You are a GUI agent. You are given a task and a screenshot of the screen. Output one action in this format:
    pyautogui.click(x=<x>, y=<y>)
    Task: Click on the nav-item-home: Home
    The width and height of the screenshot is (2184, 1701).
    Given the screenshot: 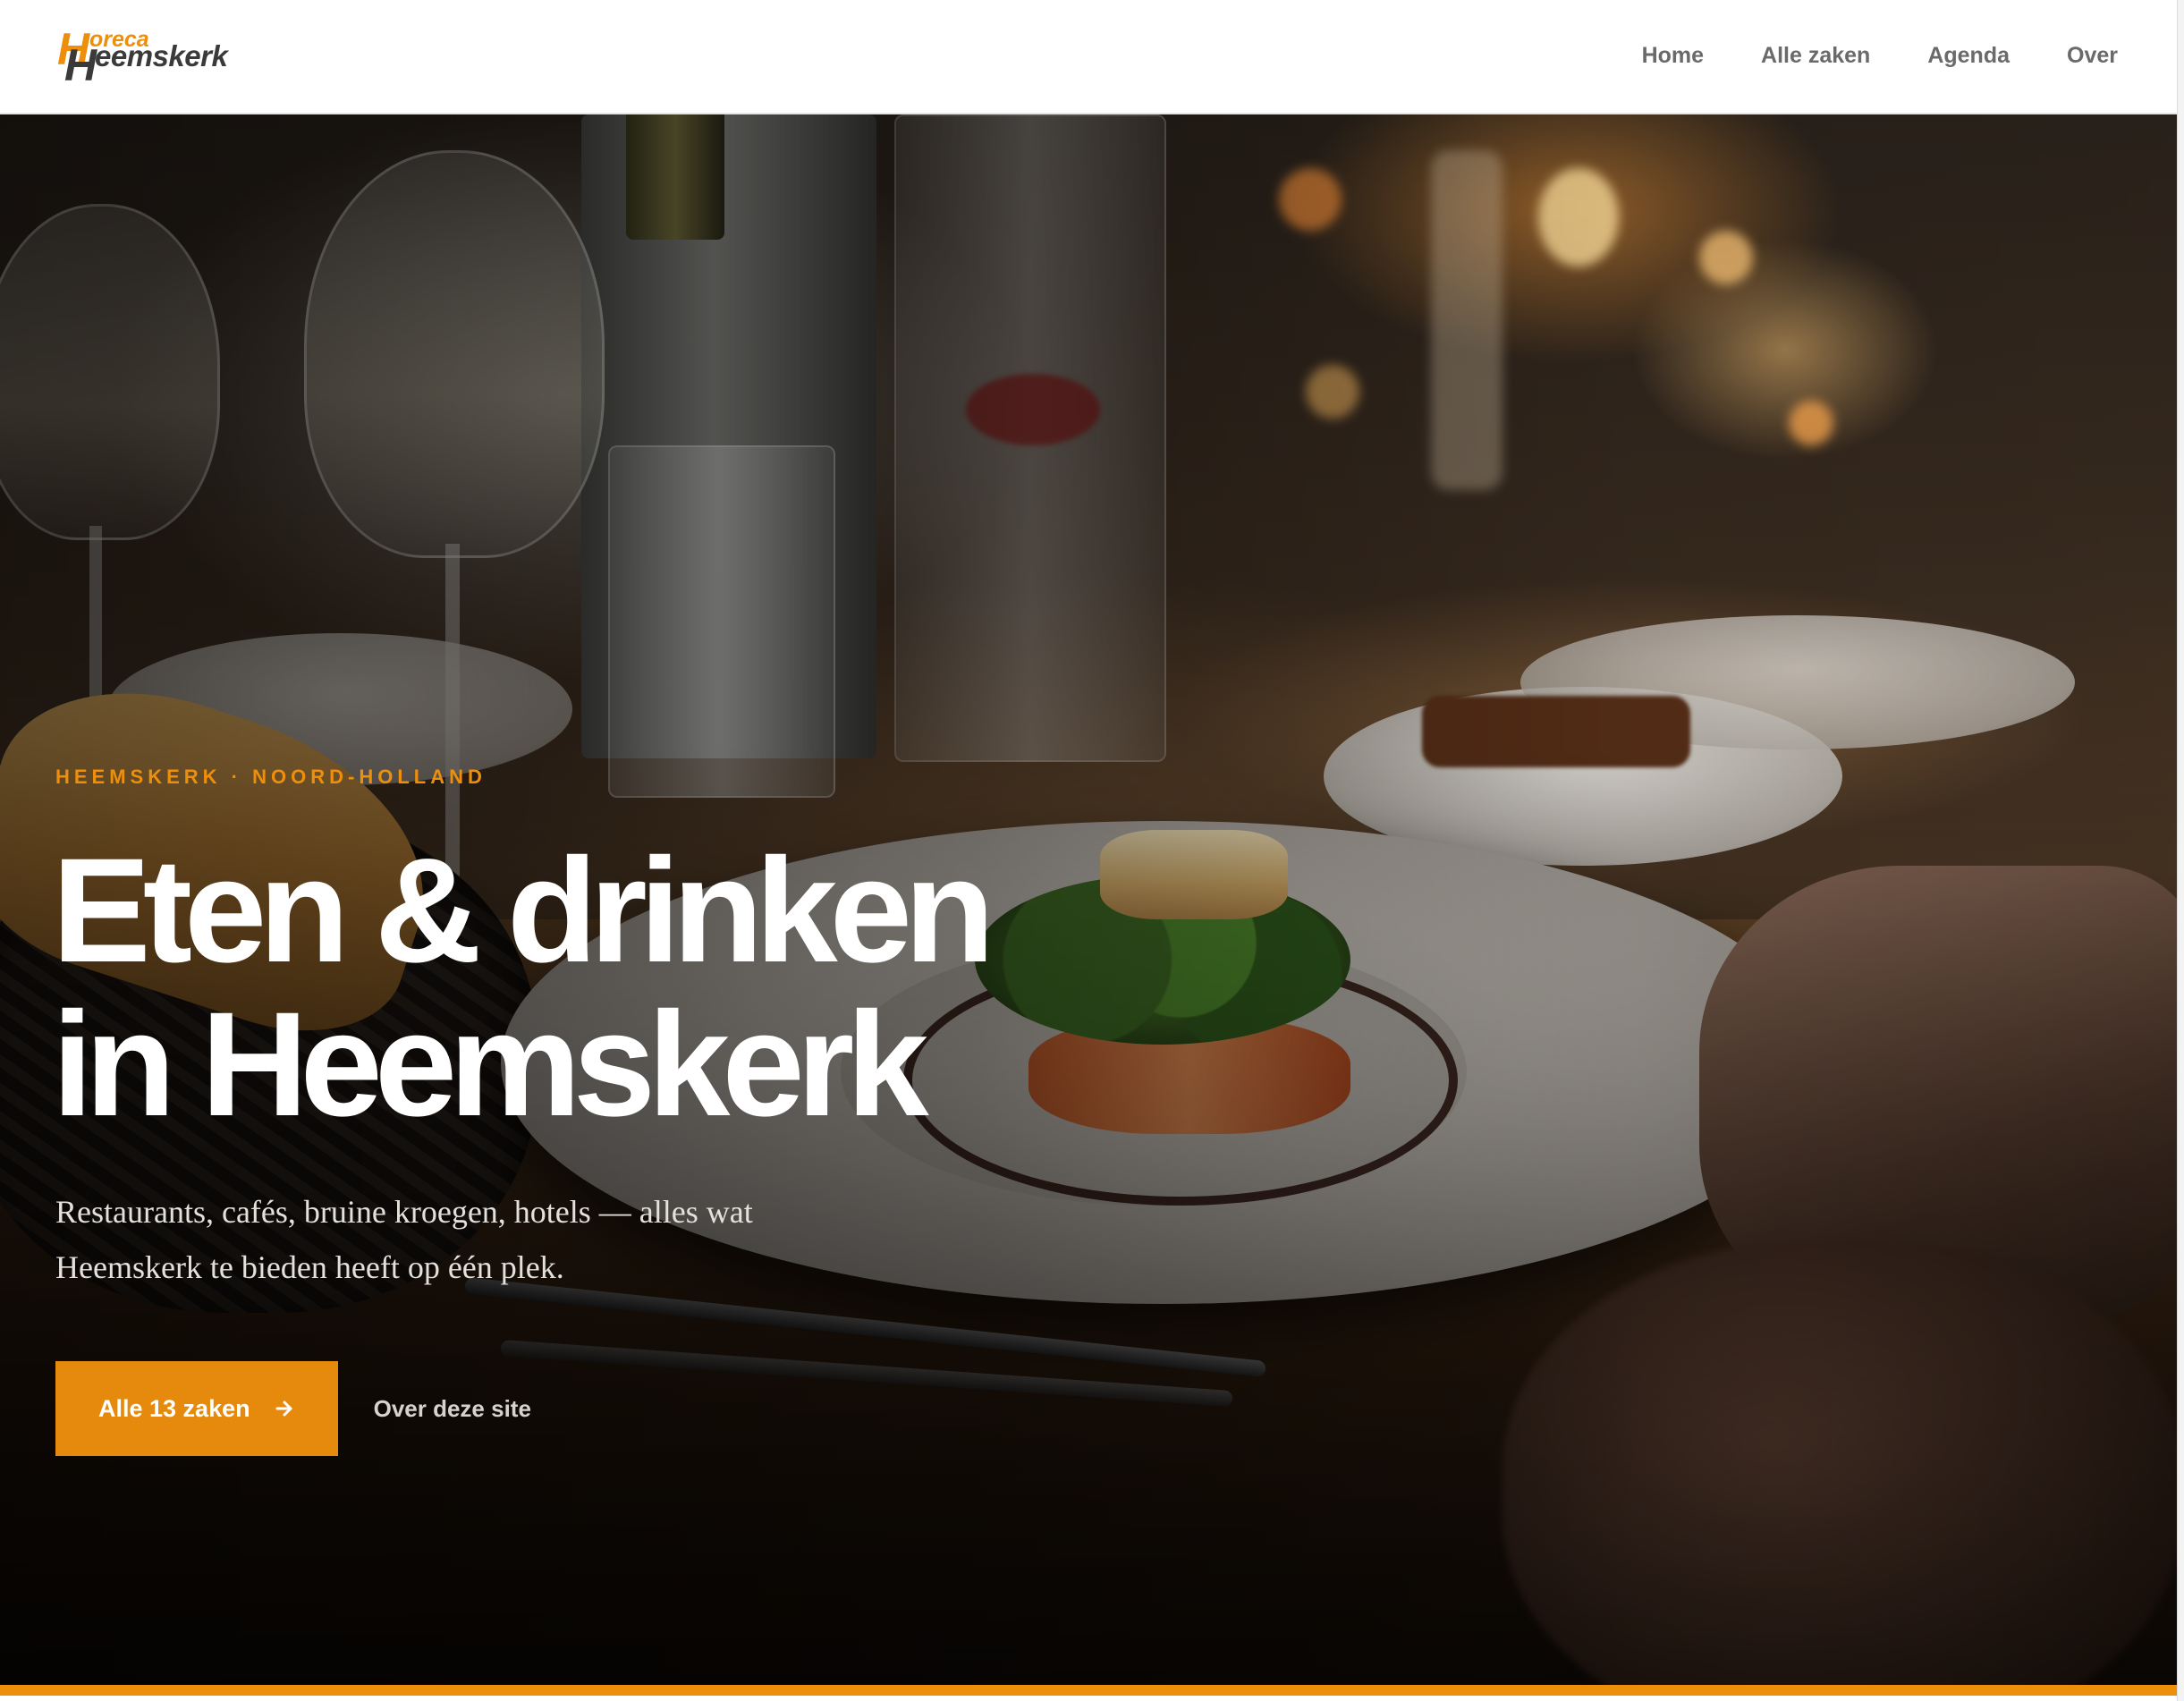 What is the action you would take?
    pyautogui.click(x=1673, y=56)
    